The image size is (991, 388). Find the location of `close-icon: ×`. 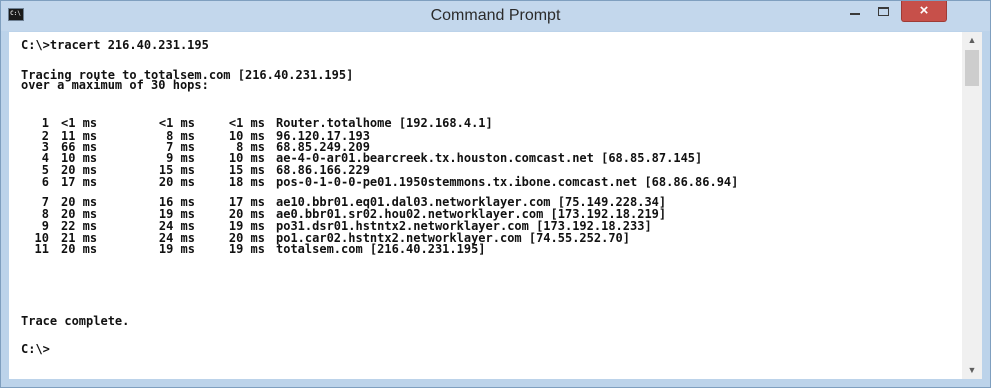

close-icon: × is located at coordinates (924, 10).